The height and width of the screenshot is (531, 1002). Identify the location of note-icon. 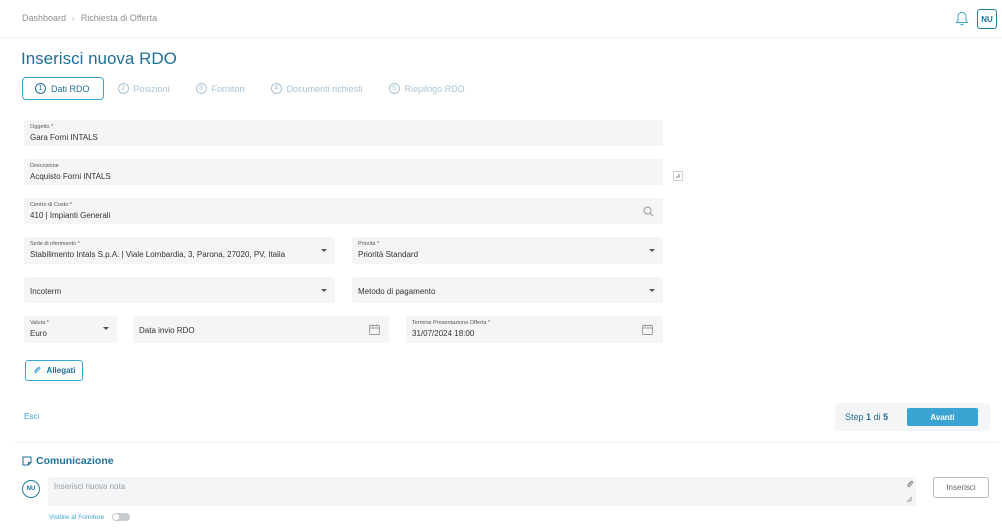
(27, 461).